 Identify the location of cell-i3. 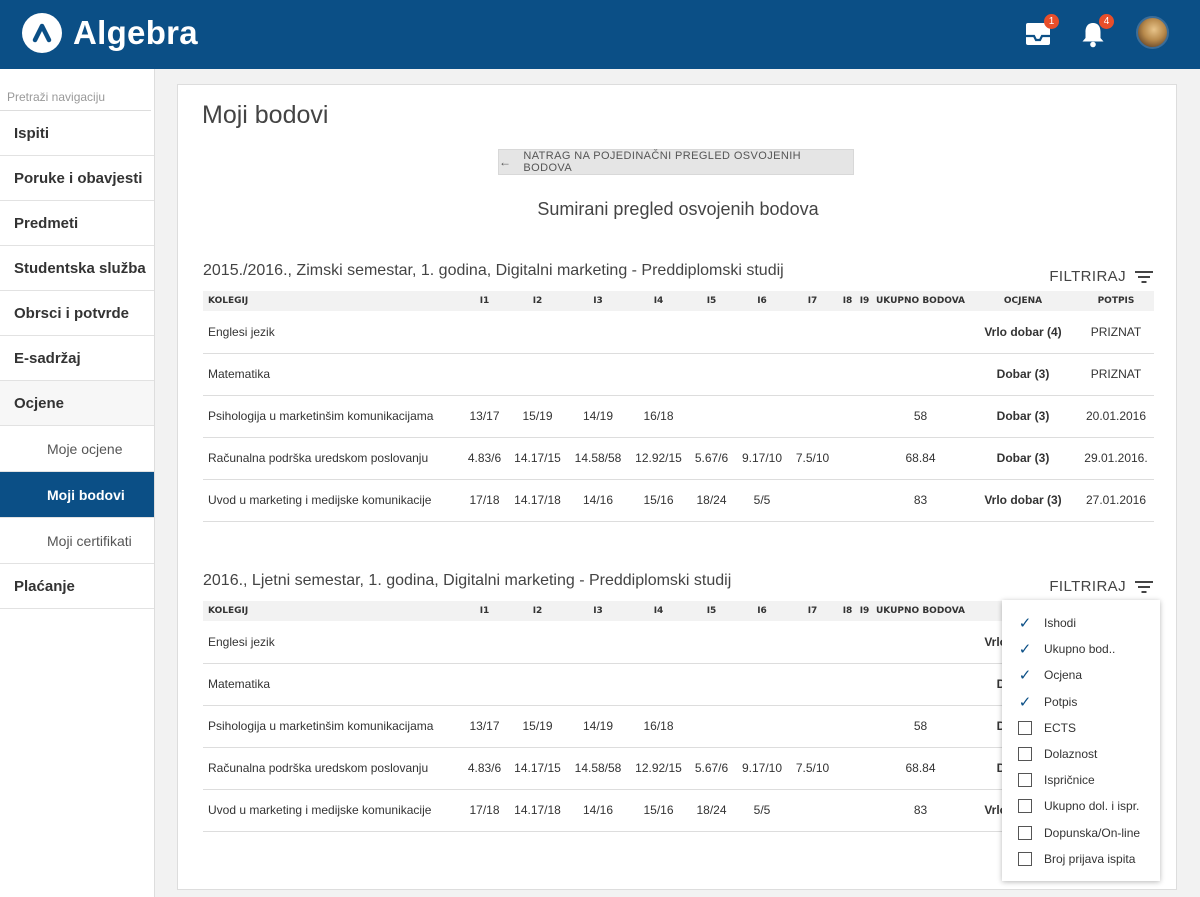
(598, 642).